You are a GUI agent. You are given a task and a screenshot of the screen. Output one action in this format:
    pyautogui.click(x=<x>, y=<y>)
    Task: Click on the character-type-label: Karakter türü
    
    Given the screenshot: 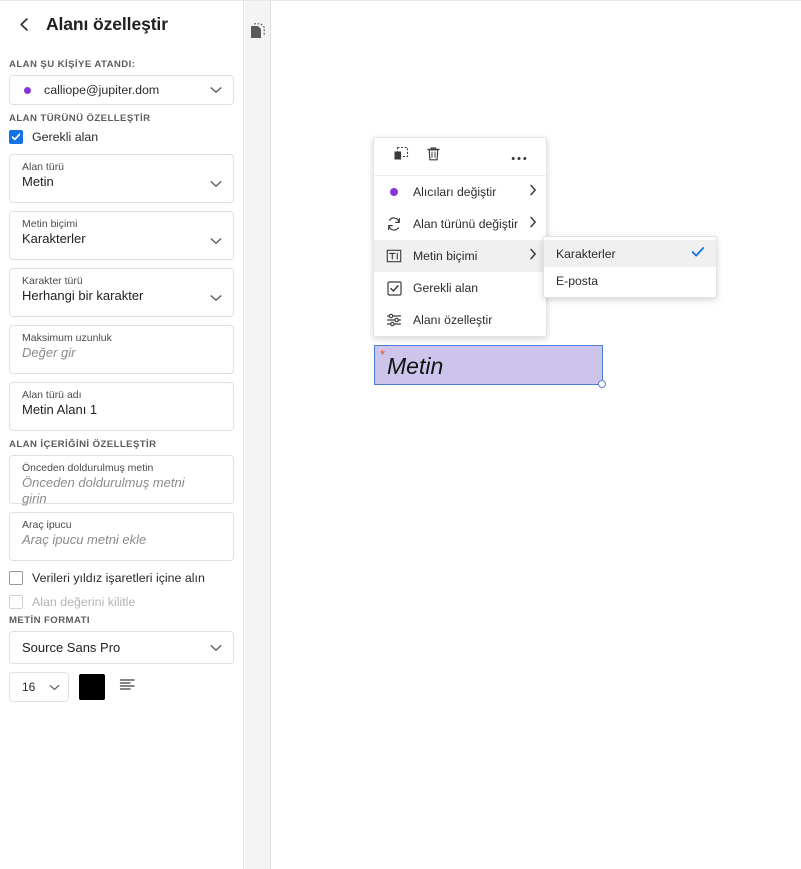 What is the action you would take?
    pyautogui.click(x=52, y=281)
    